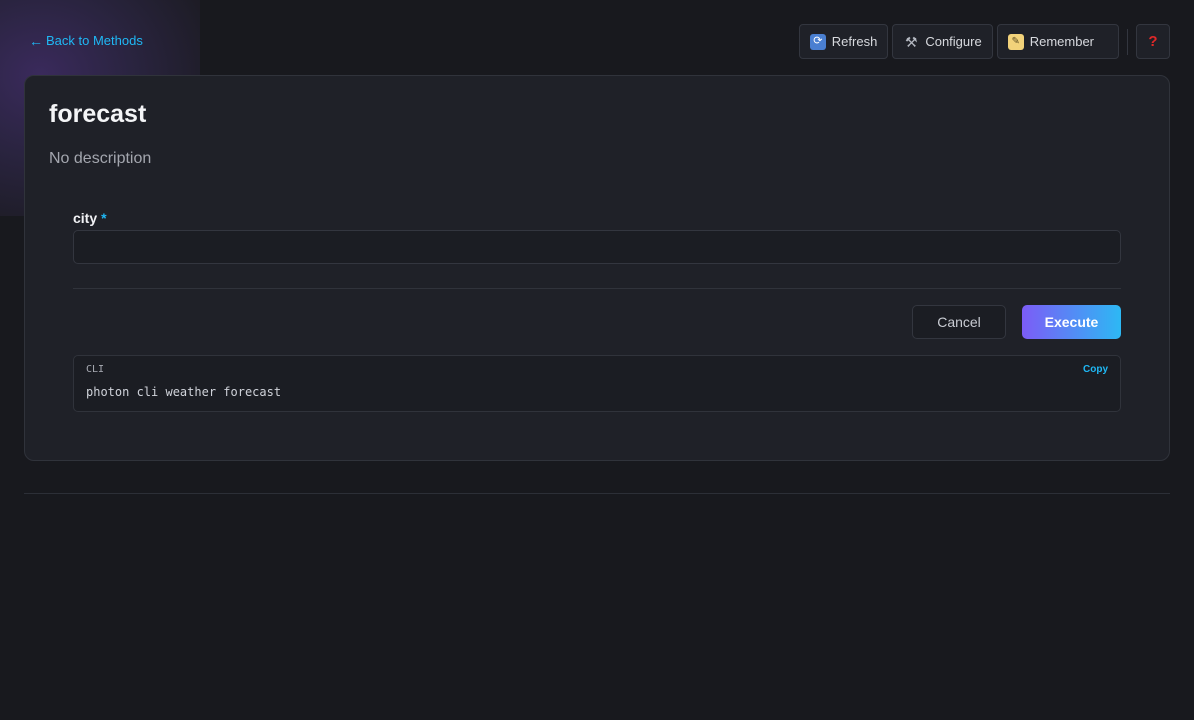 Image resolution: width=1194 pixels, height=720 pixels. Describe the element at coordinates (1095, 369) in the screenshot. I see `copy-button: Copy` at that location.